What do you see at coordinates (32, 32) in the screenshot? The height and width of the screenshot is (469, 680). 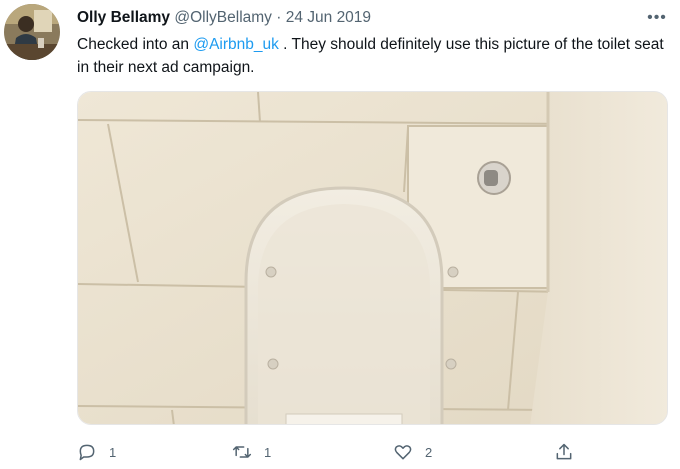 I see `avatar` at bounding box center [32, 32].